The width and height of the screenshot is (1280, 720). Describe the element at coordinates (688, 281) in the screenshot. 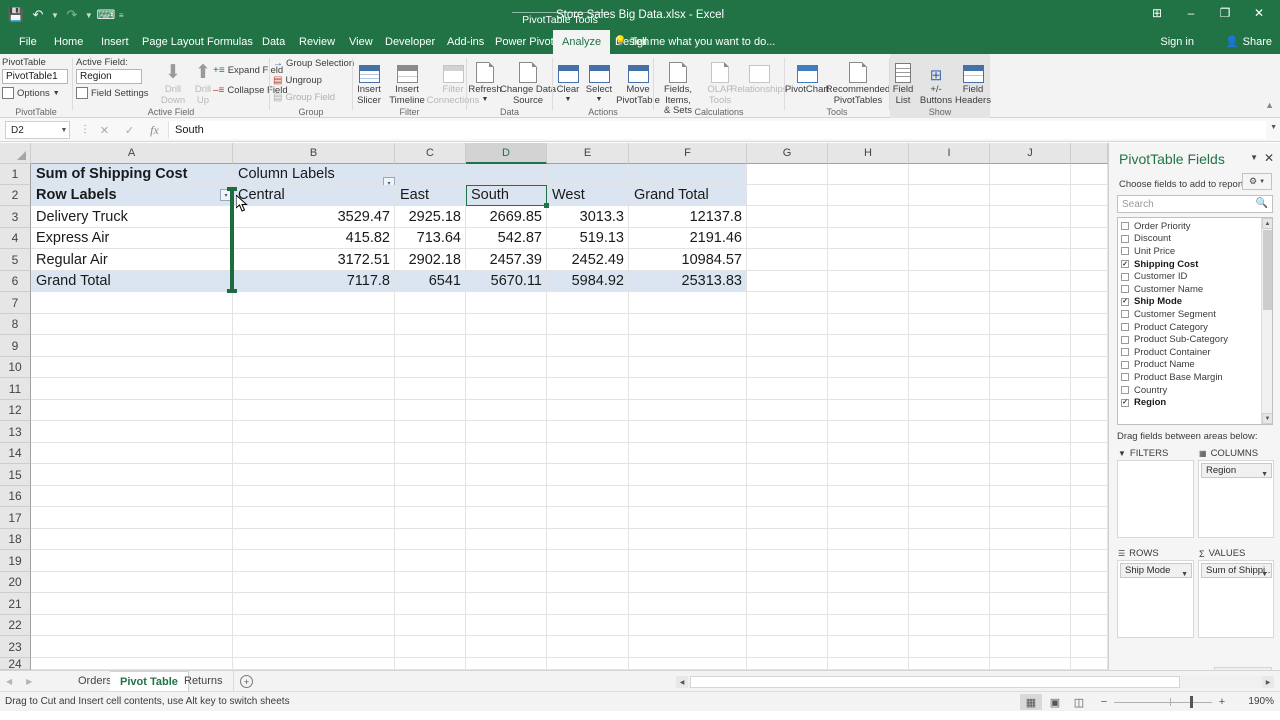

I see `cell-F6: 25313.83` at that location.